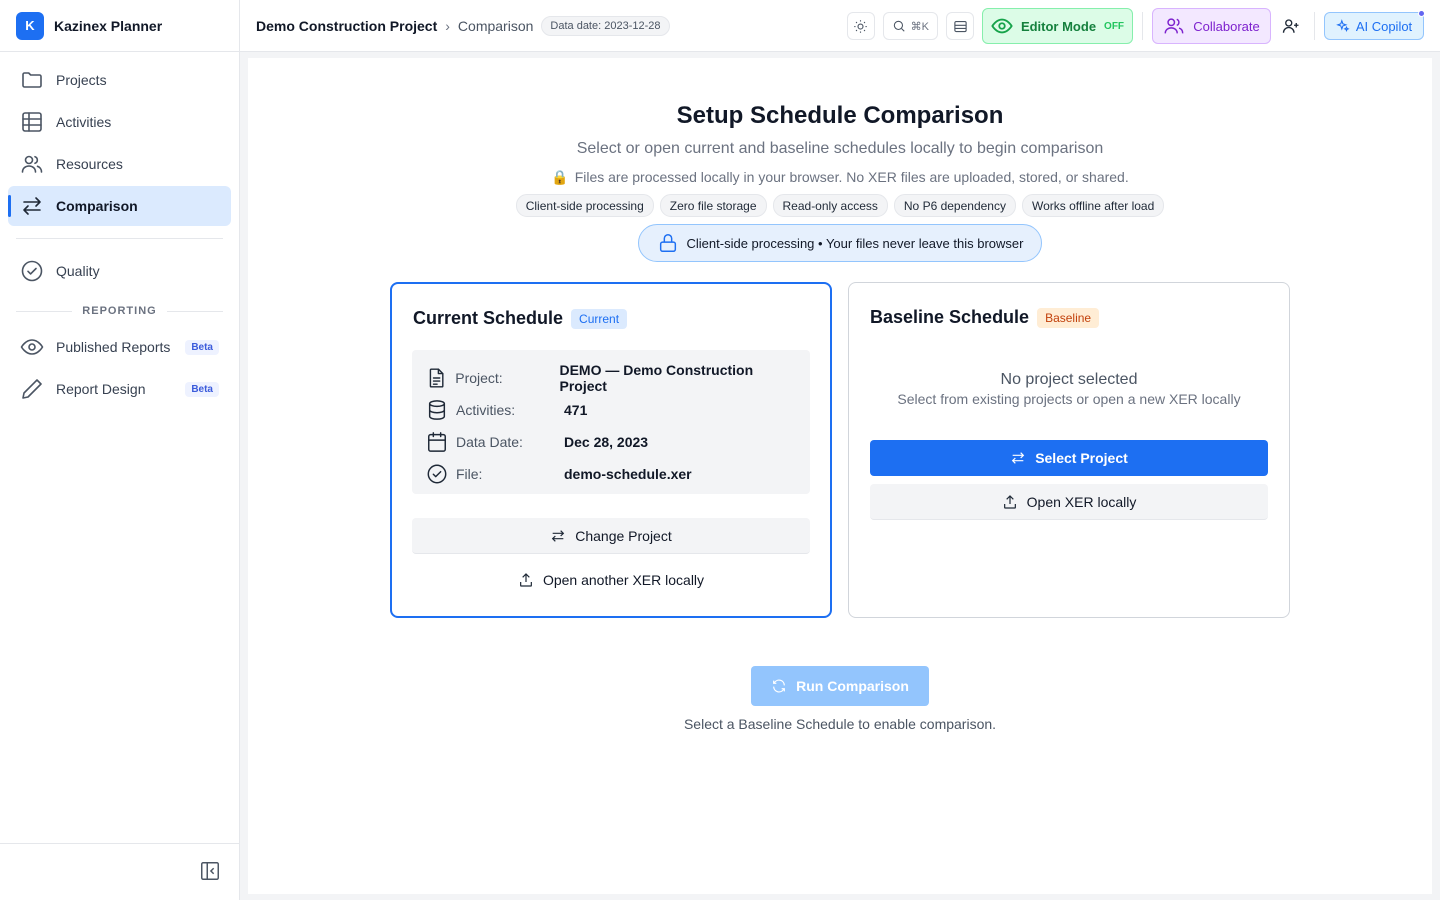 The height and width of the screenshot is (900, 1440). I want to click on sidebar-item-label: Quality, so click(78, 271).